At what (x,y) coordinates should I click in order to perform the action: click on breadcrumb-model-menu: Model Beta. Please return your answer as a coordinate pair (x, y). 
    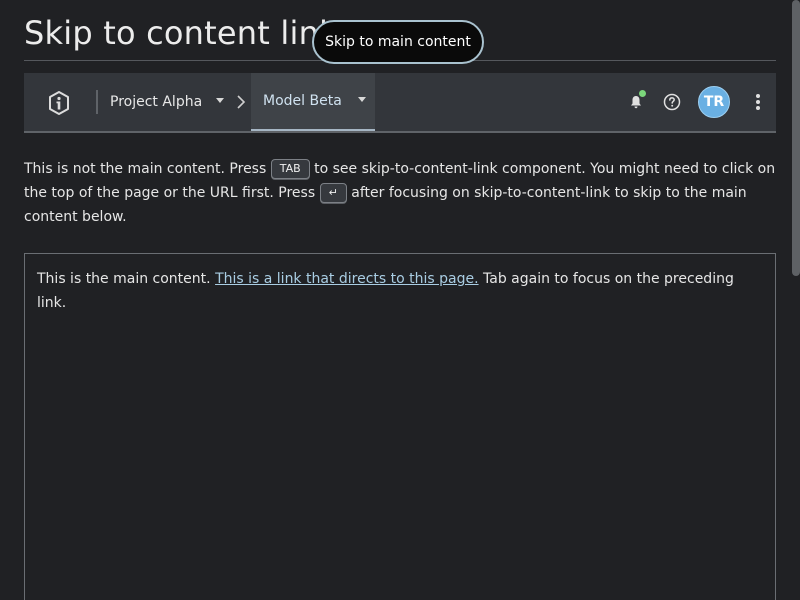
    Looking at the image, I should click on (313, 102).